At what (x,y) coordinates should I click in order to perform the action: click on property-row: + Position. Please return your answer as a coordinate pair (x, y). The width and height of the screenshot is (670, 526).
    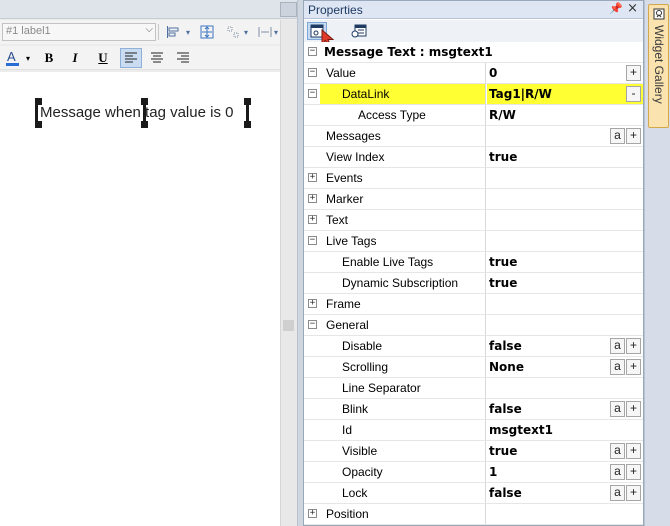
    Looking at the image, I should click on (473, 514).